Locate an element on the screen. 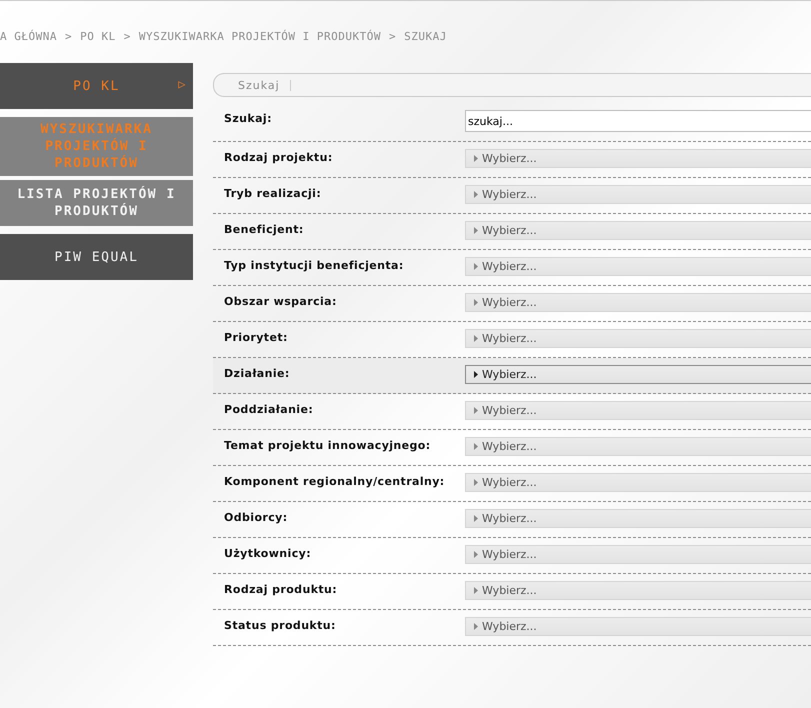 This screenshot has height=708, width=811. breadcrumb-link: PO KL is located at coordinates (98, 44).